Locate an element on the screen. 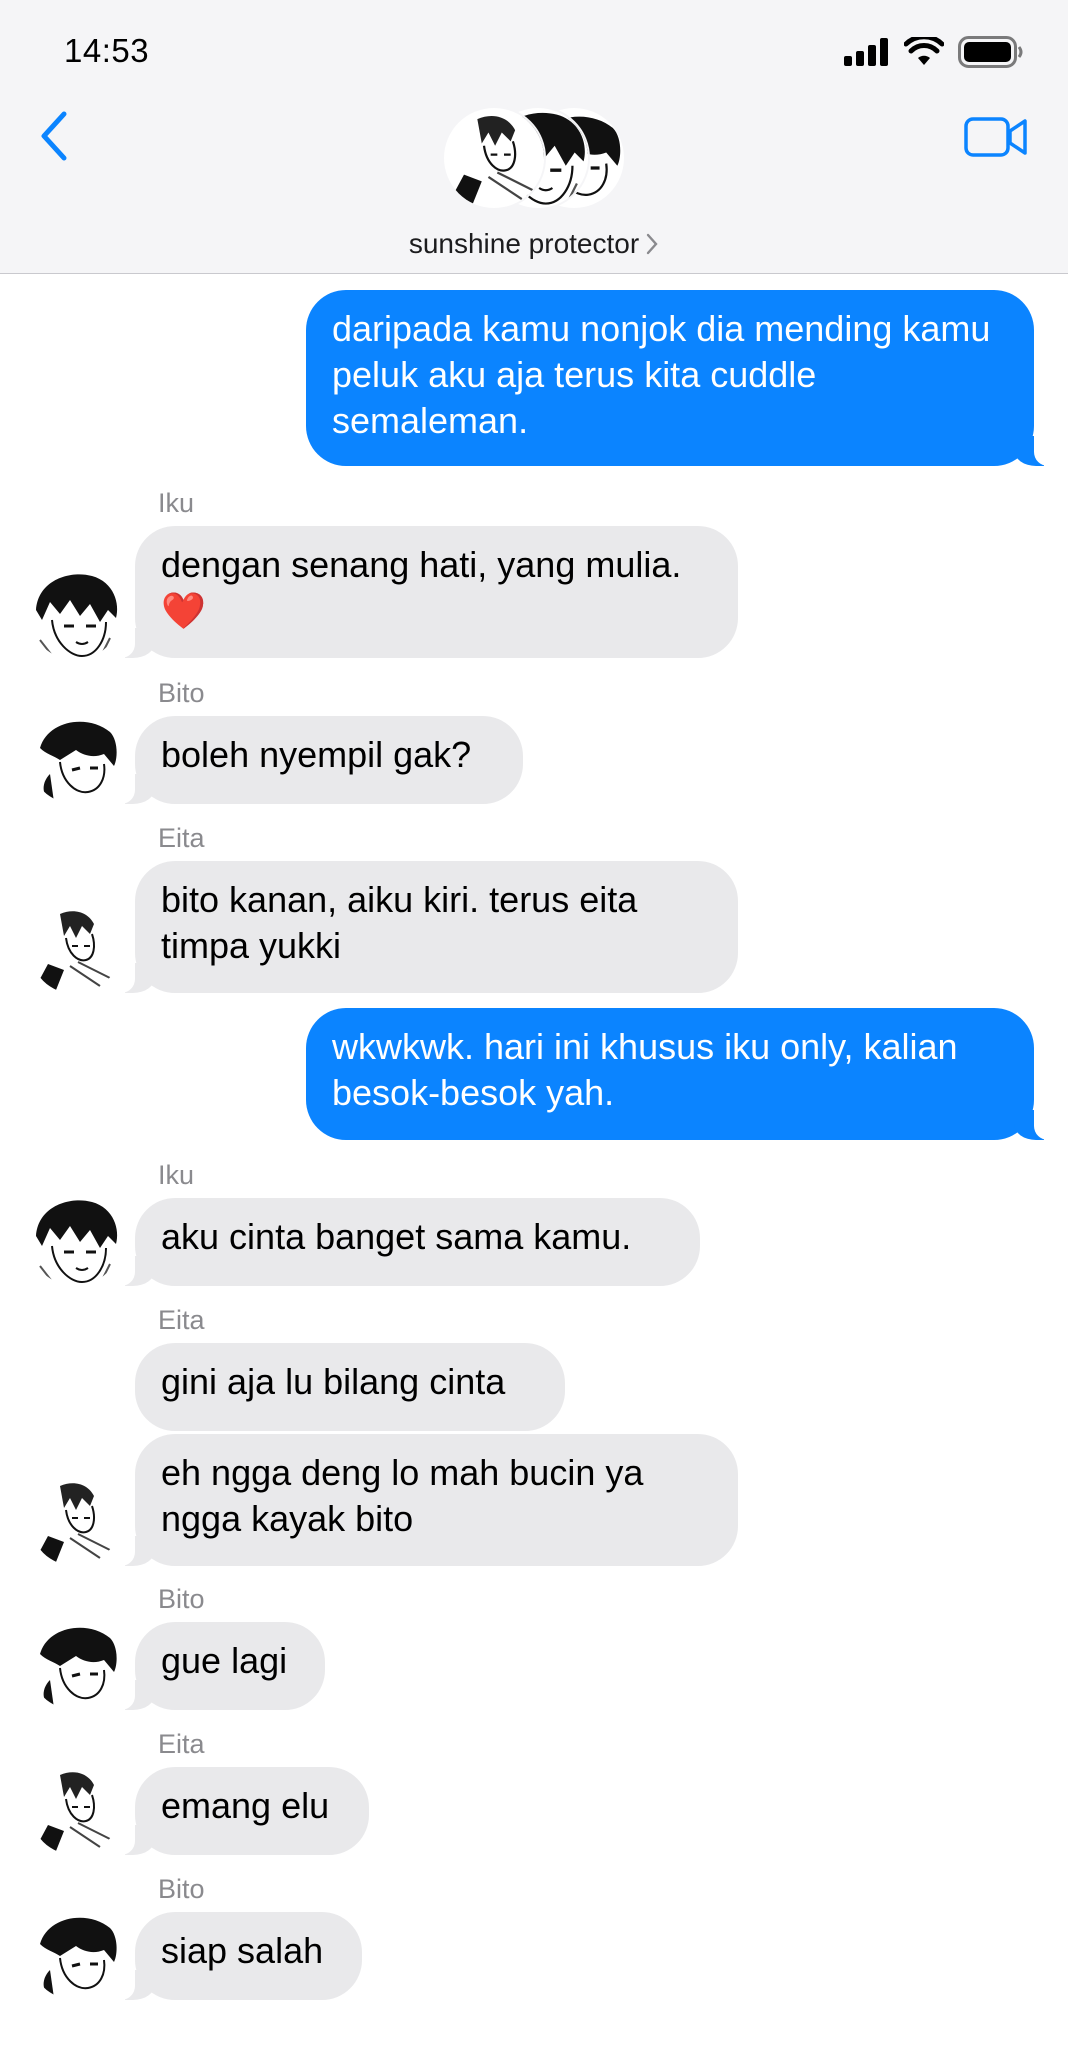  group-avatar-eita is located at coordinates (494, 158).